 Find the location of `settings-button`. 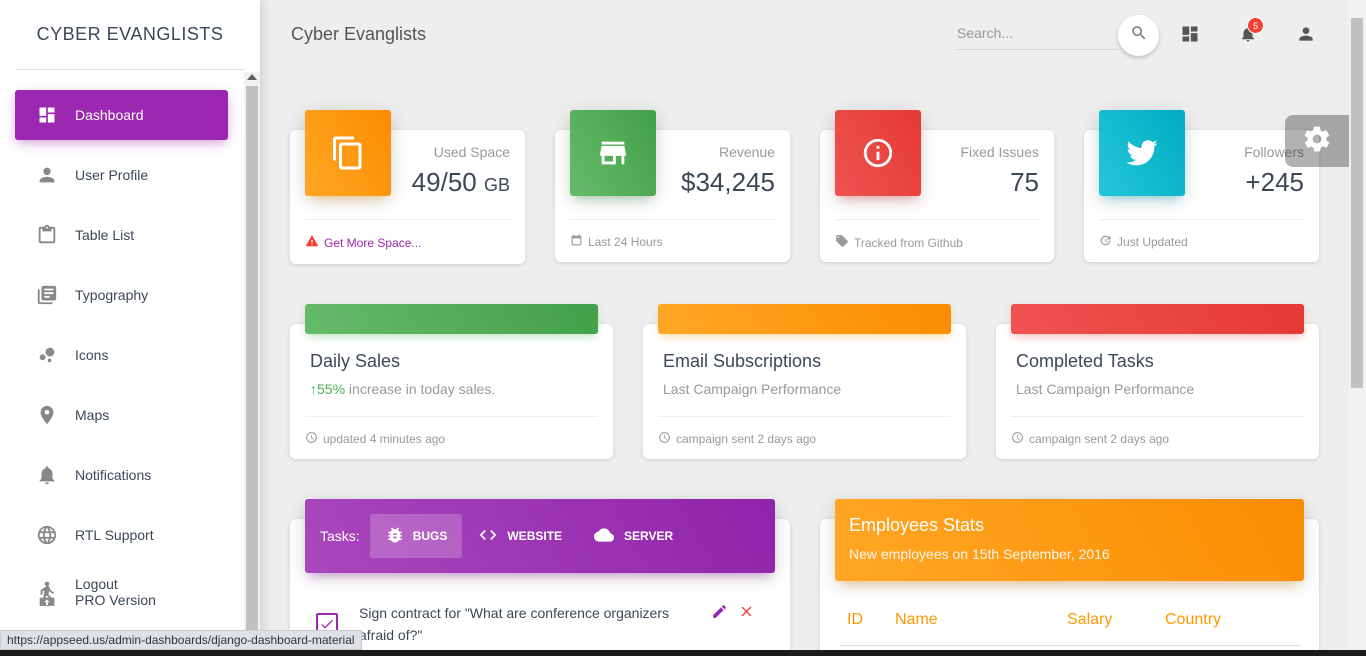

settings-button is located at coordinates (1317, 141).